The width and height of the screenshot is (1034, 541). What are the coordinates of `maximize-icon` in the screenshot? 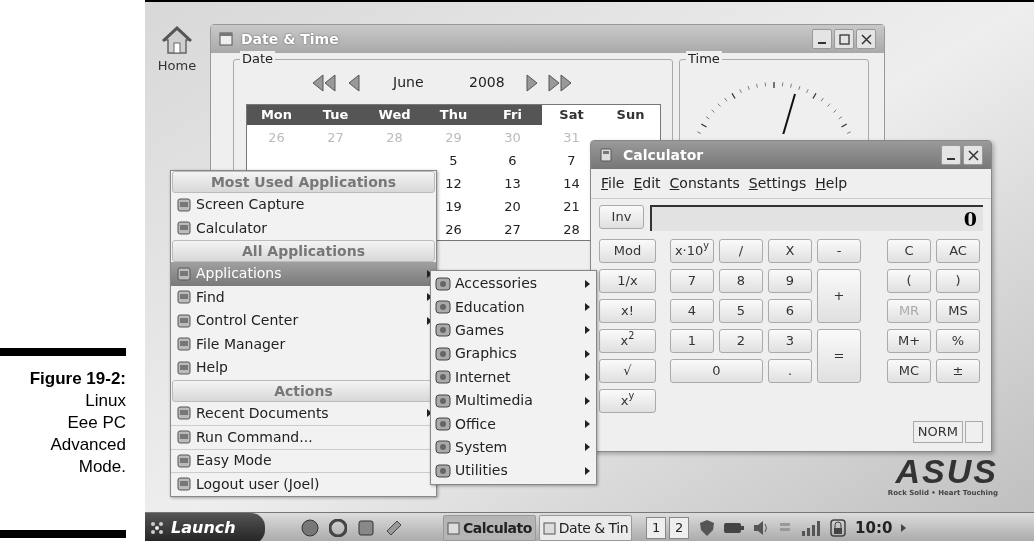 It's located at (844, 39).